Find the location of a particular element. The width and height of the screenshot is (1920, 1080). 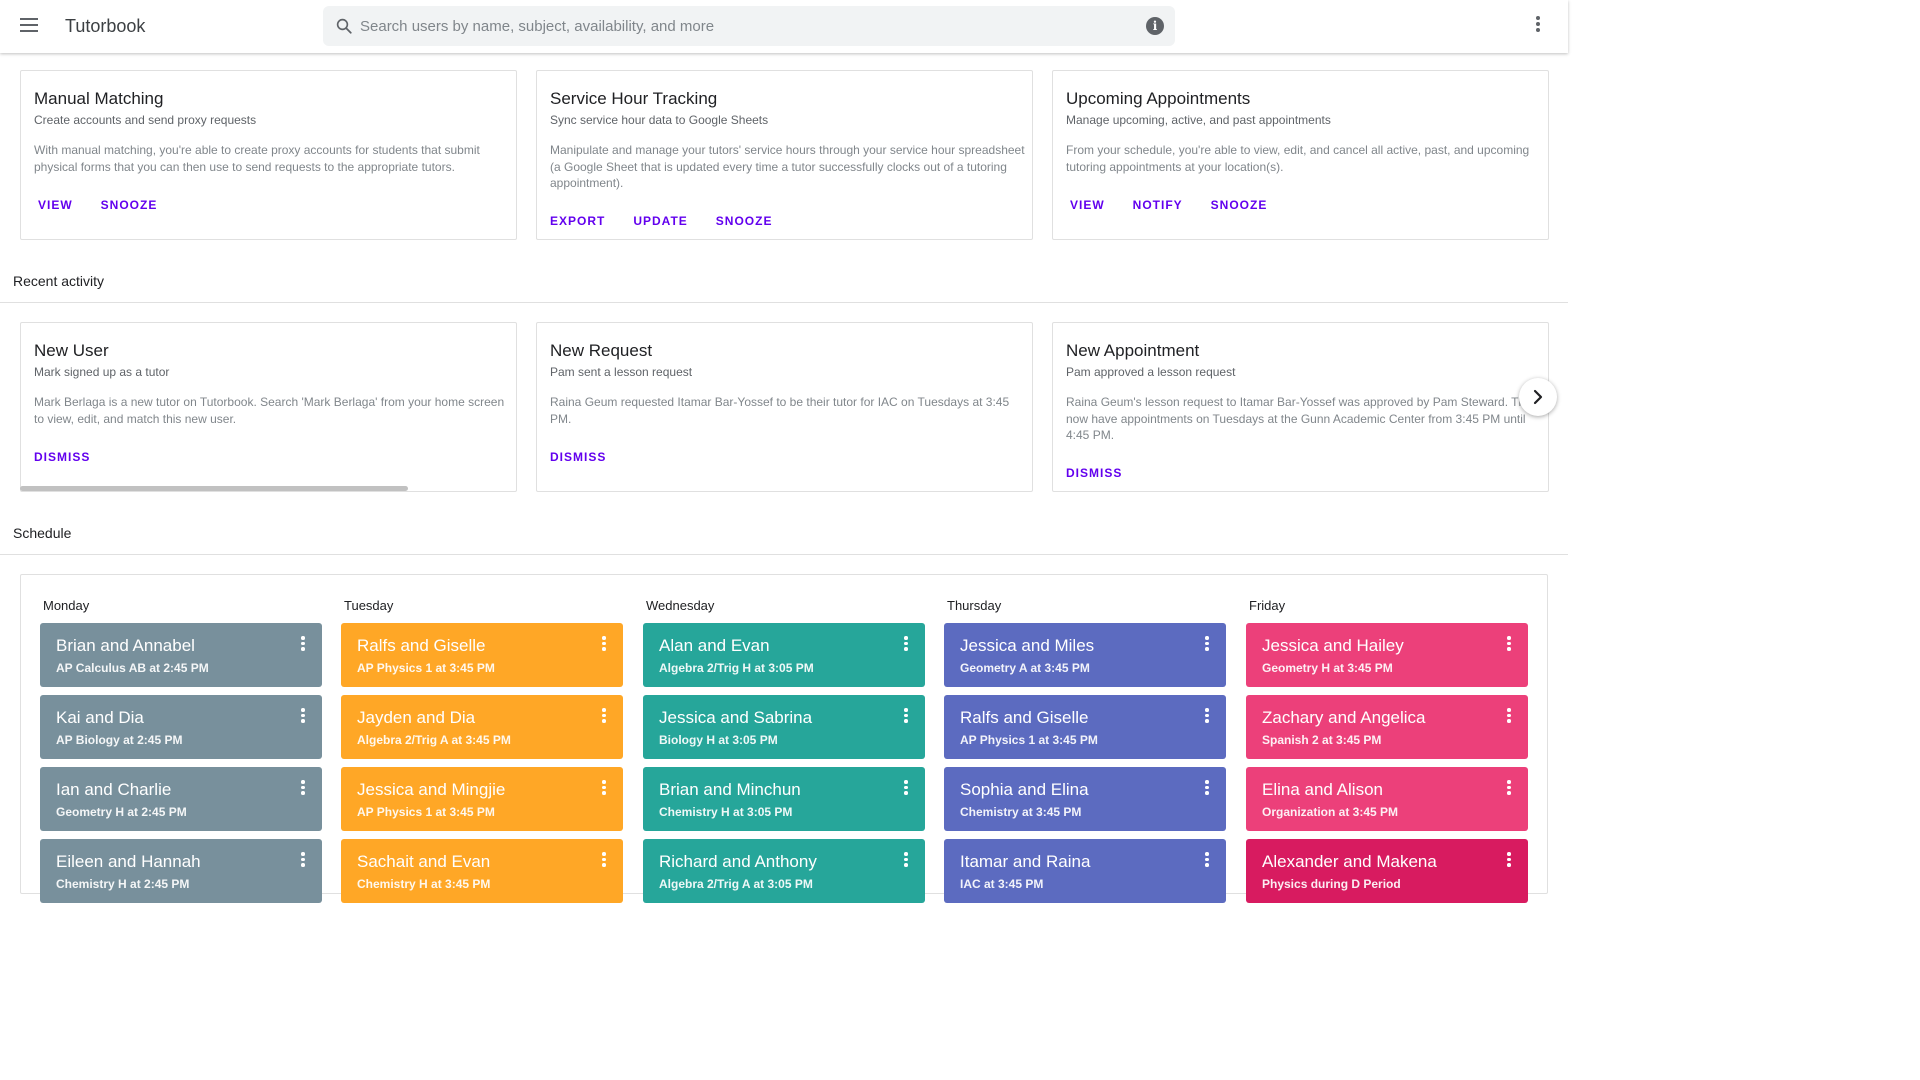

appointment-detail: AP Calculus AB at 2:45 PM is located at coordinates (132, 668).